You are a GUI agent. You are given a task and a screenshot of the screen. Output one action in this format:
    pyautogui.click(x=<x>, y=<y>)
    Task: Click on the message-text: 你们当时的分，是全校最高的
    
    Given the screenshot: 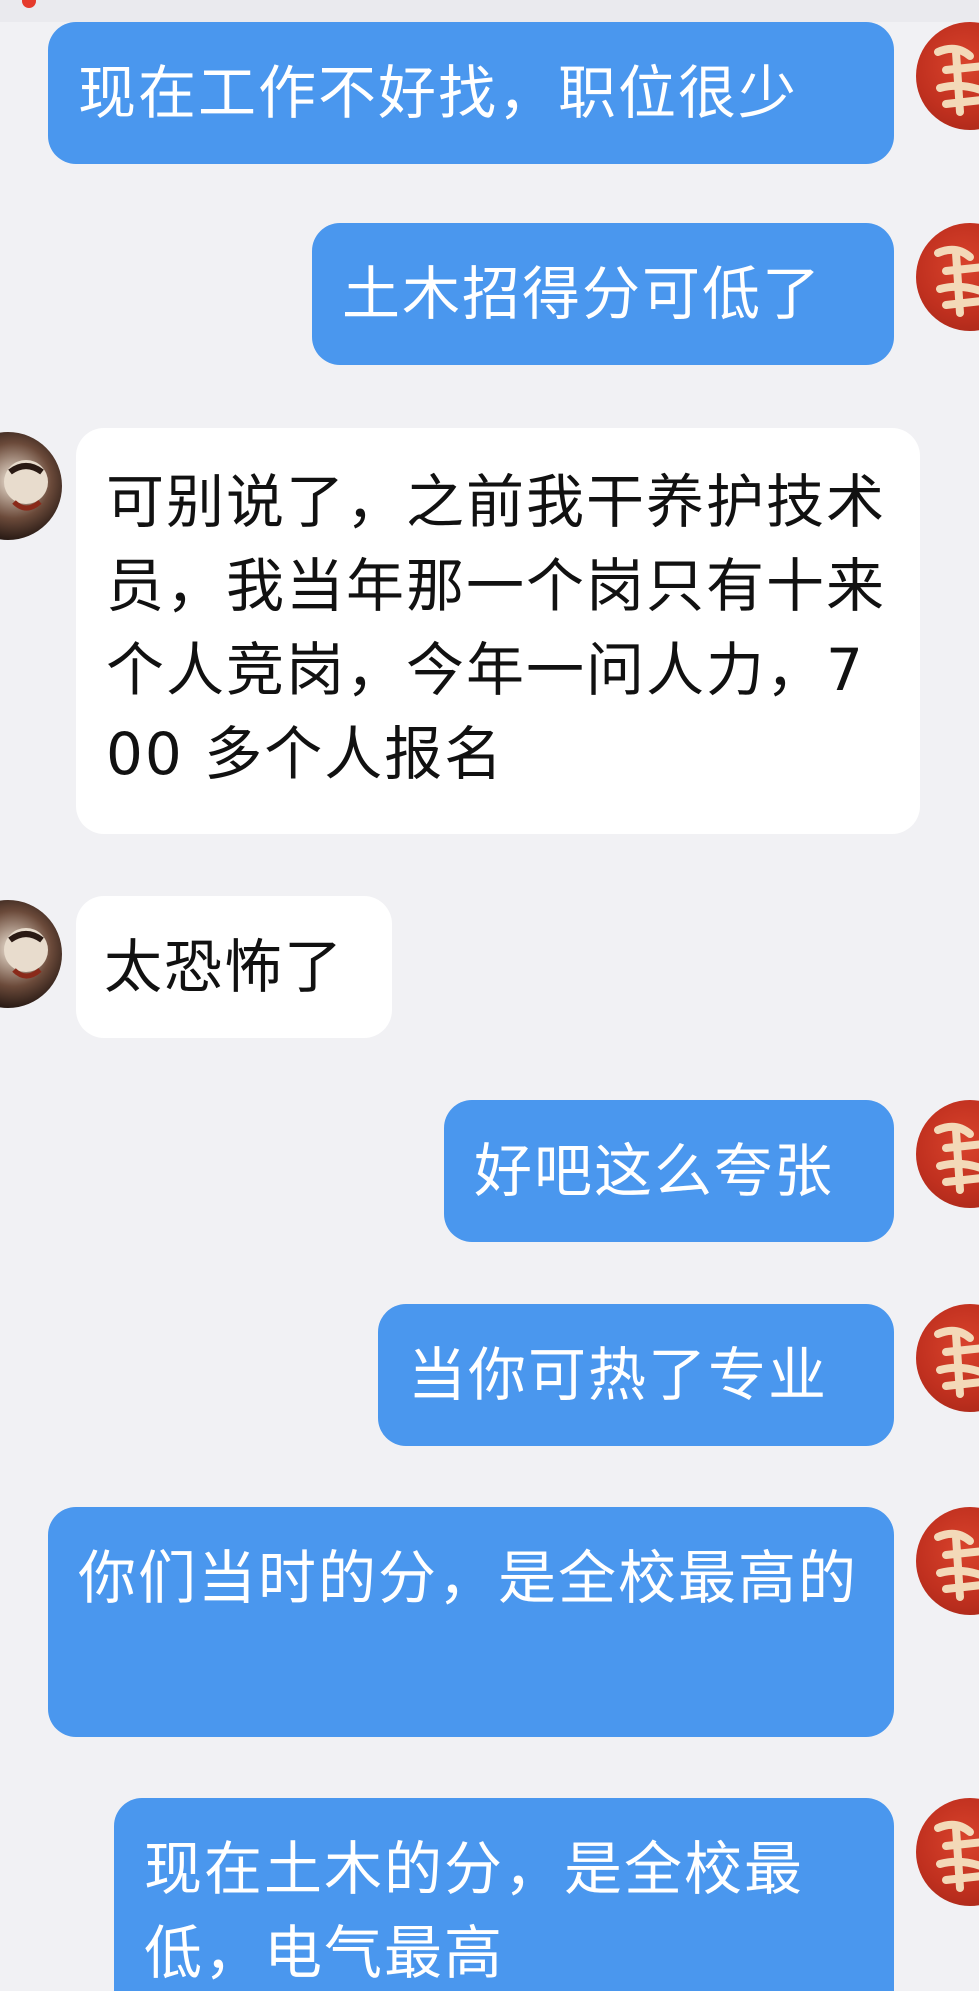 What is the action you would take?
    pyautogui.click(x=468, y=1578)
    